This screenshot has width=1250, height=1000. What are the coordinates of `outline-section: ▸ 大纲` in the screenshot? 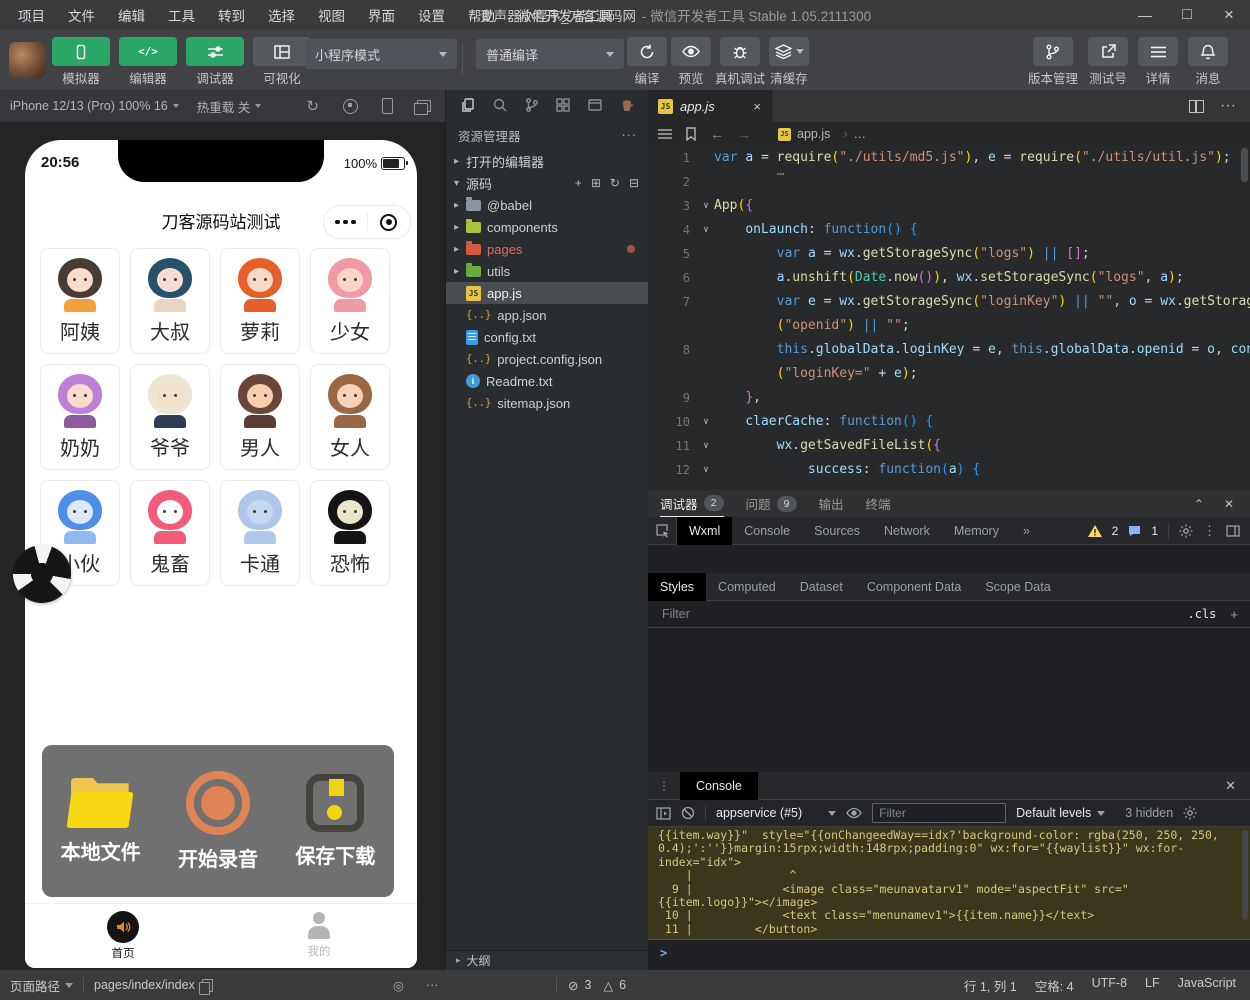 It's located at (547, 960).